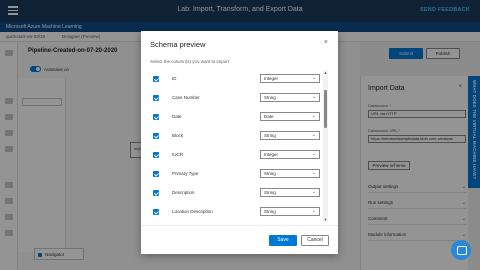 This screenshot has width=480, height=270. What do you see at coordinates (237, 98) in the screenshot?
I see `column-row: Case Number String ⌄` at bounding box center [237, 98].